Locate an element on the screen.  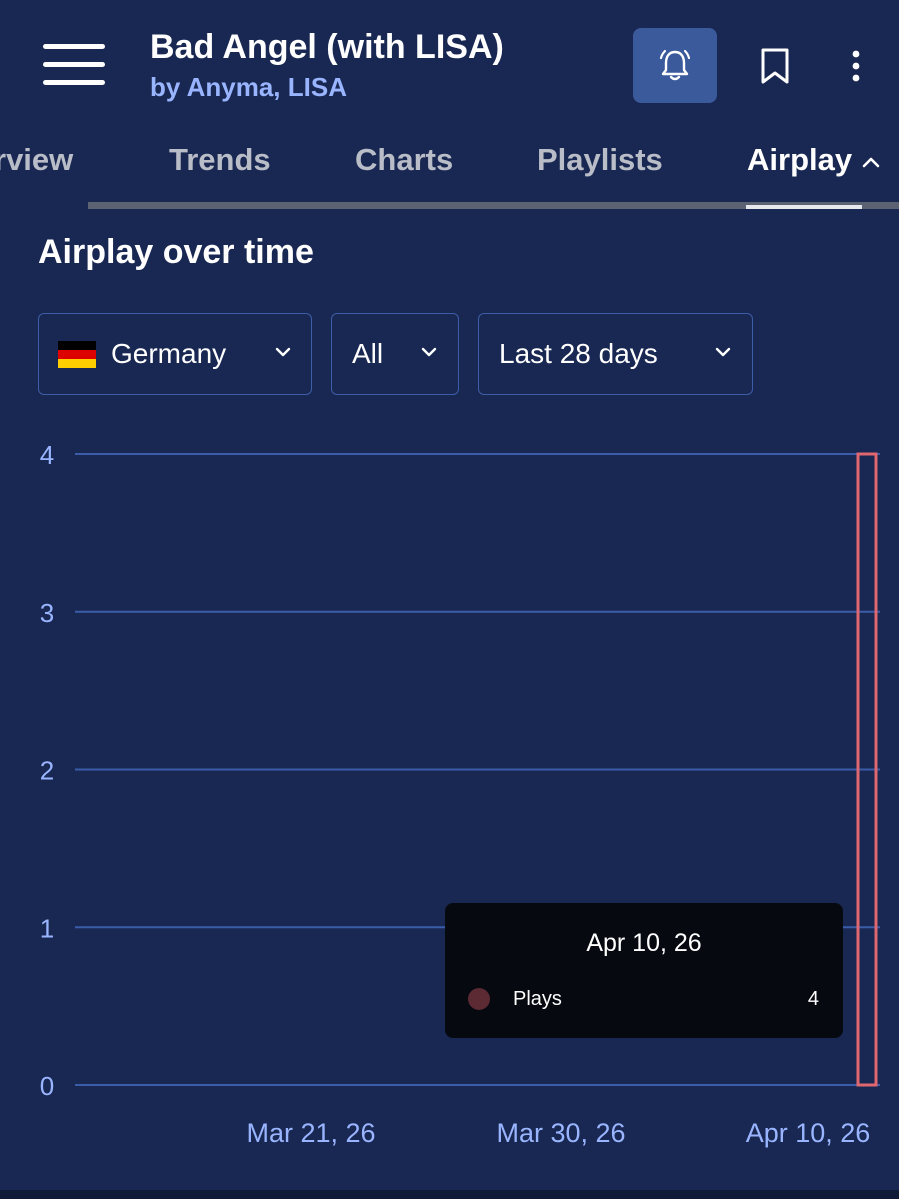
chart-tooltip: Apr 10, 26 Plays 4 is located at coordinates (644, 970).